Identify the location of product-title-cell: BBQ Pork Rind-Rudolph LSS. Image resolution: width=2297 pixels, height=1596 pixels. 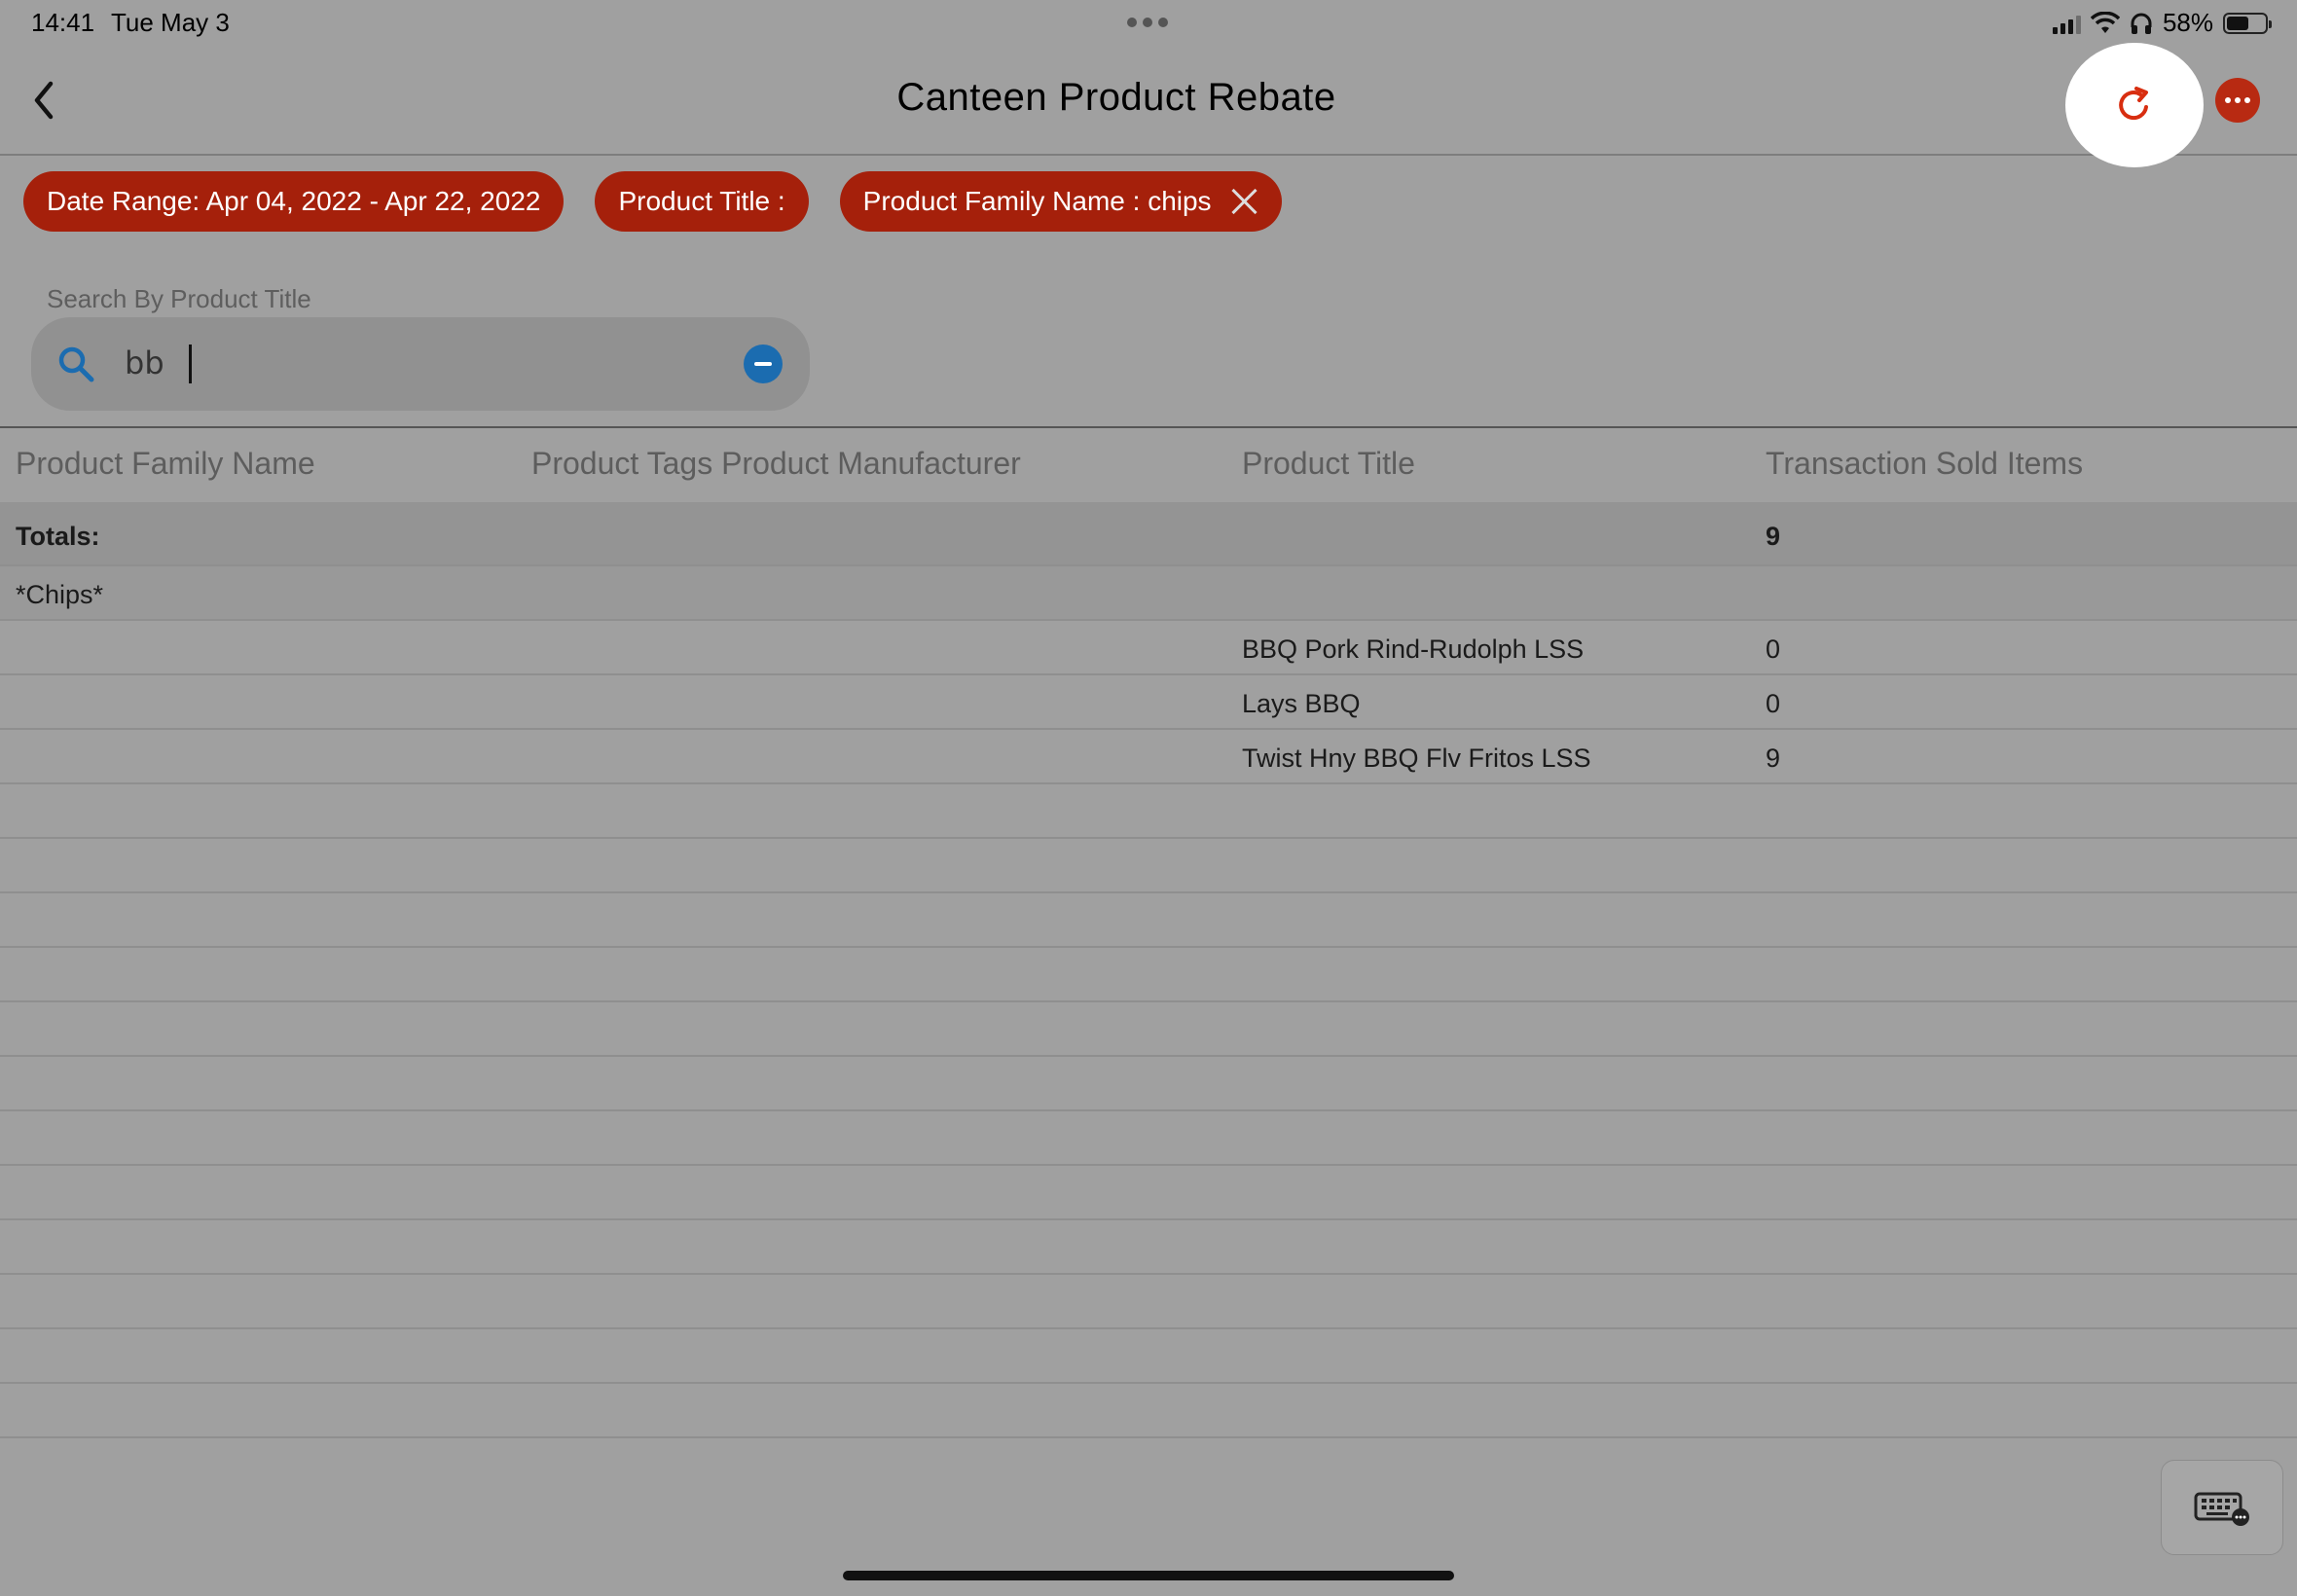
(1413, 649).